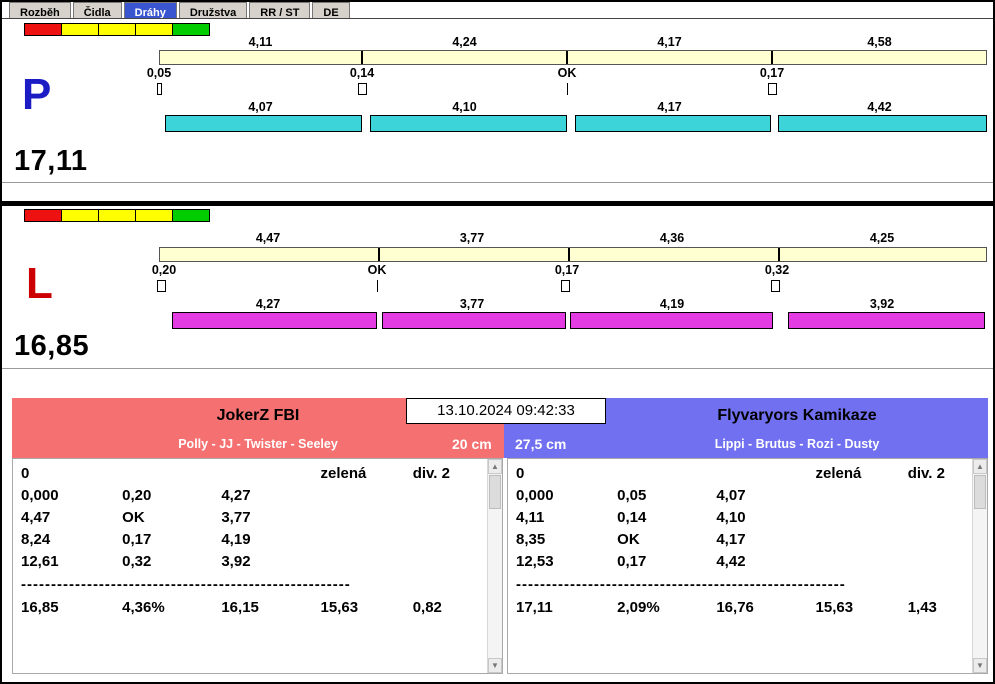  What do you see at coordinates (362, 73) in the screenshot?
I see `pass-marker-label: 0,14` at bounding box center [362, 73].